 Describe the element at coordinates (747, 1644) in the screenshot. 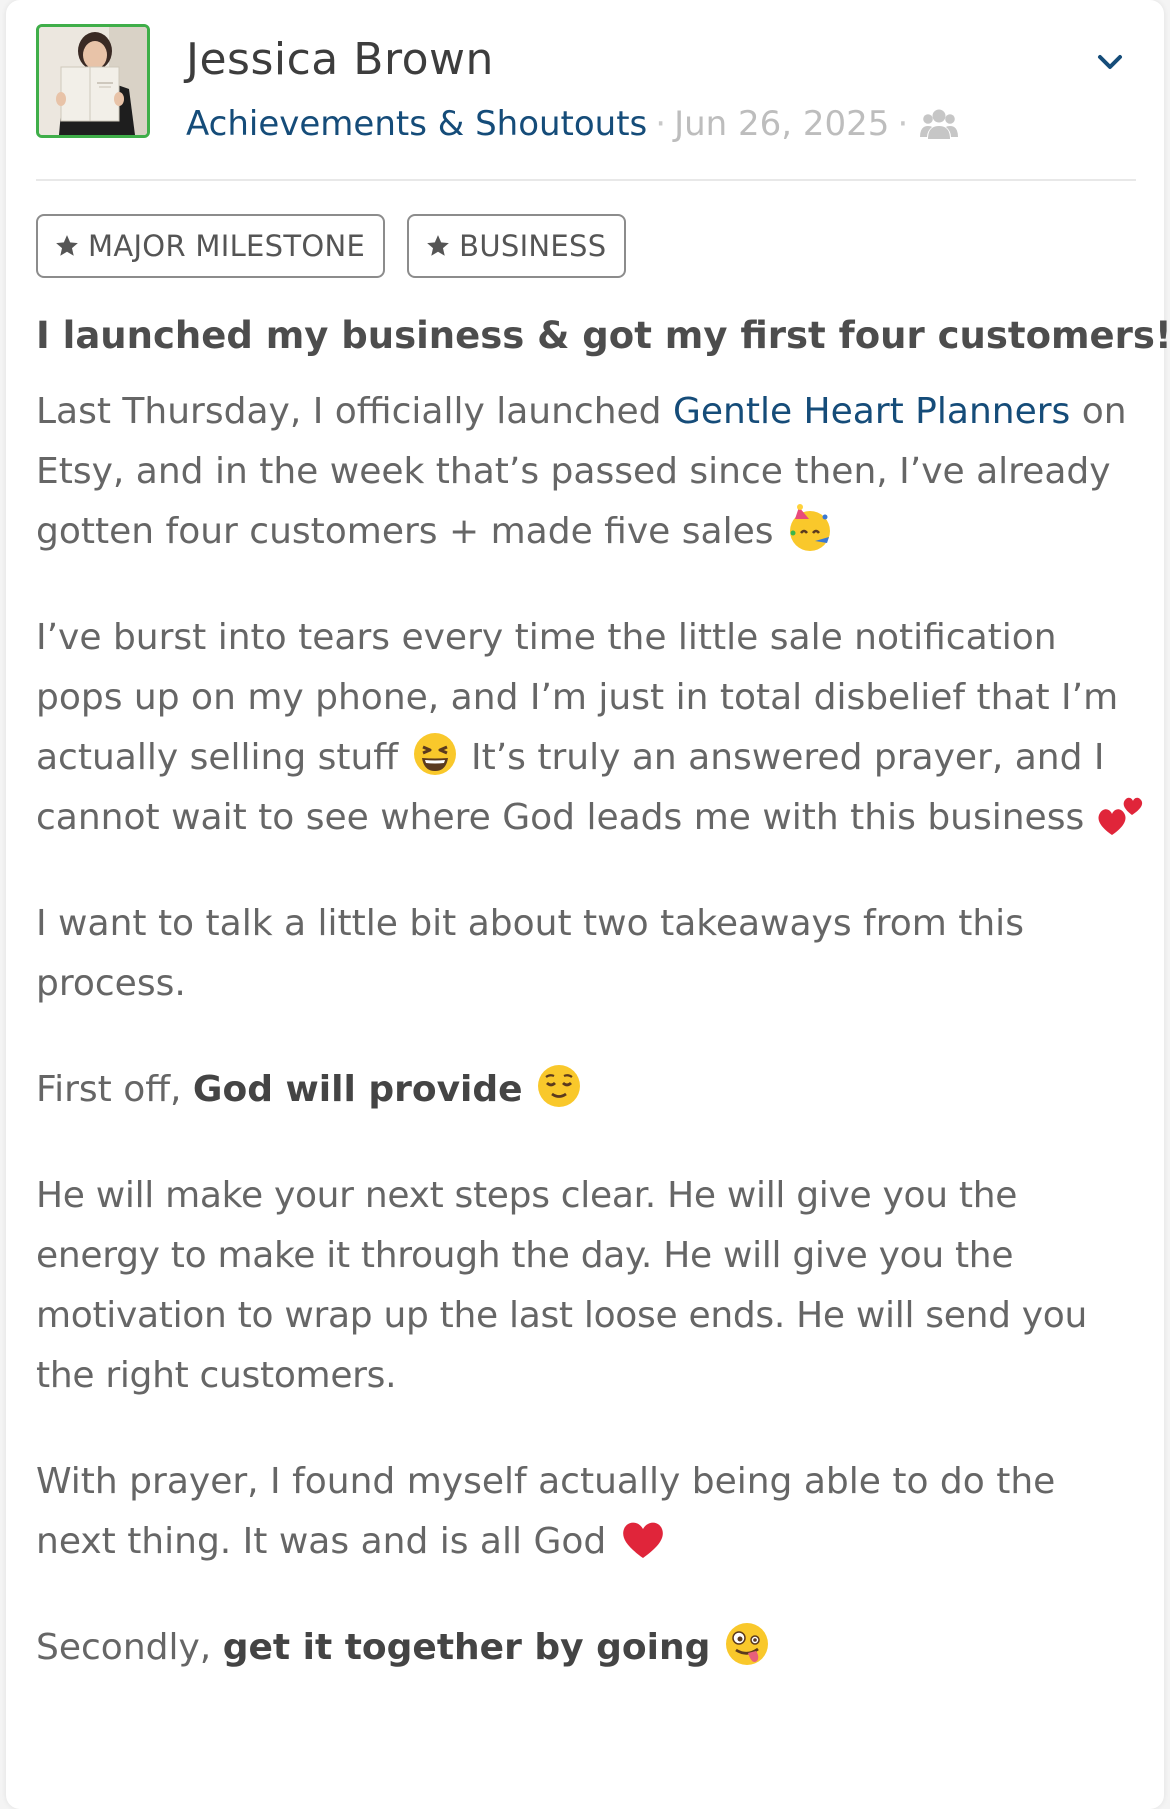

I see `zany-face-emoji` at that location.